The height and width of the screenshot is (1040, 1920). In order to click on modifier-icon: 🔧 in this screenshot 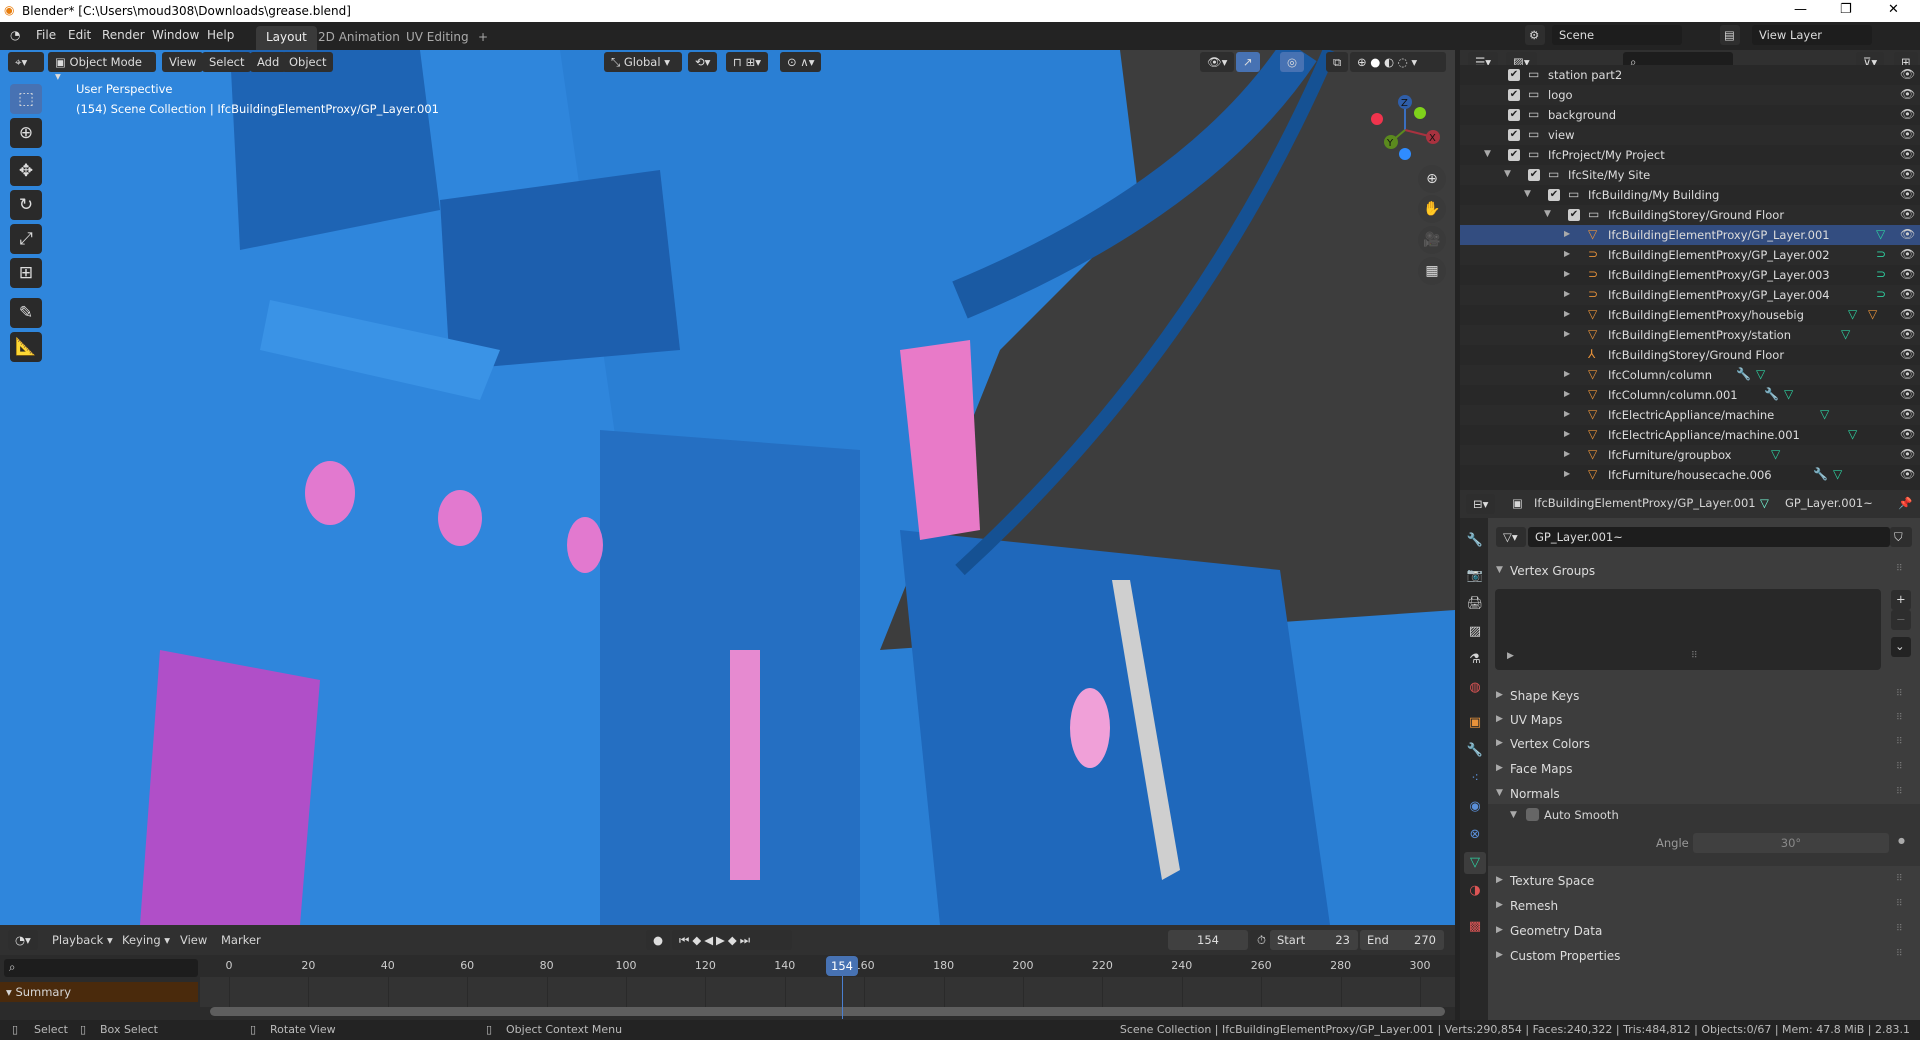, I will do `click(1743, 374)`.